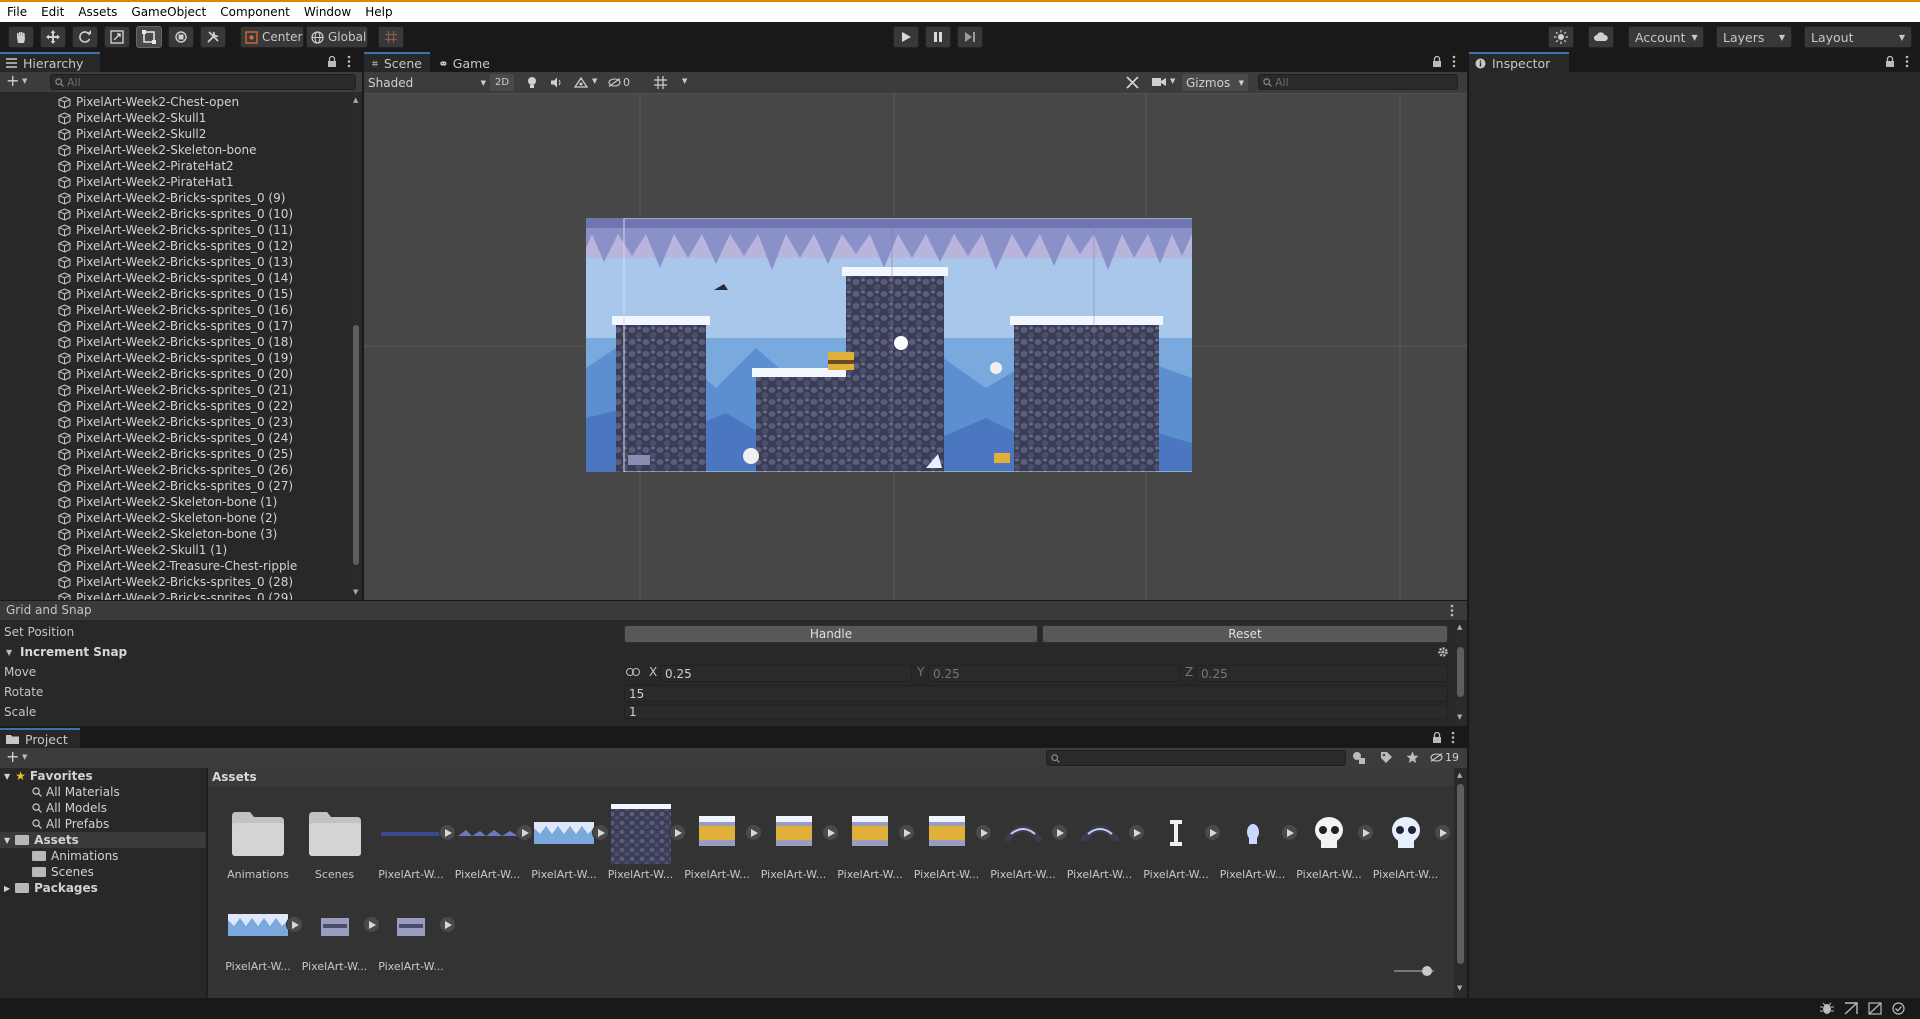 This screenshot has height=1019, width=1920. I want to click on hierarchy-scroll-thumb, so click(356, 445).